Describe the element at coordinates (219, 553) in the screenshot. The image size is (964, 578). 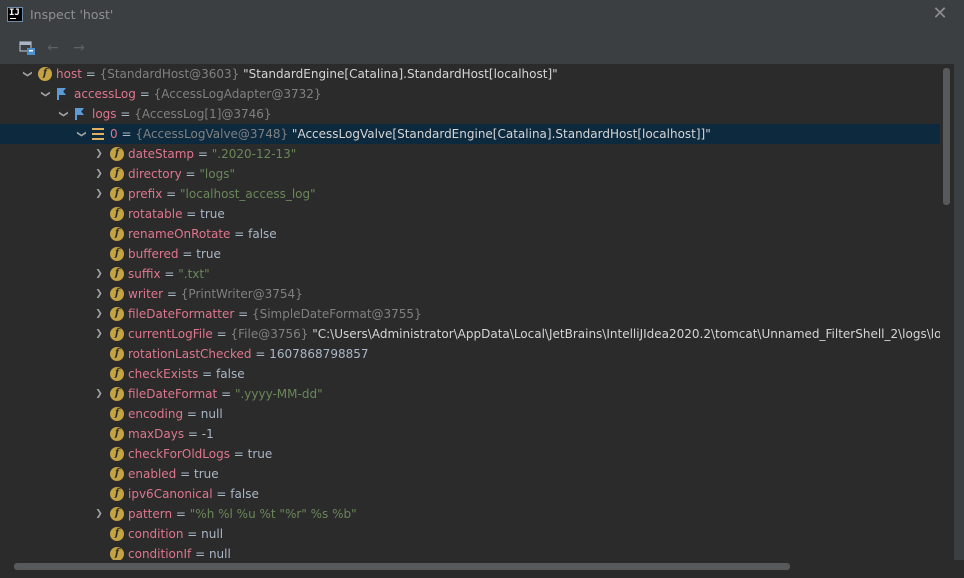
I see `plain-value: null` at that location.